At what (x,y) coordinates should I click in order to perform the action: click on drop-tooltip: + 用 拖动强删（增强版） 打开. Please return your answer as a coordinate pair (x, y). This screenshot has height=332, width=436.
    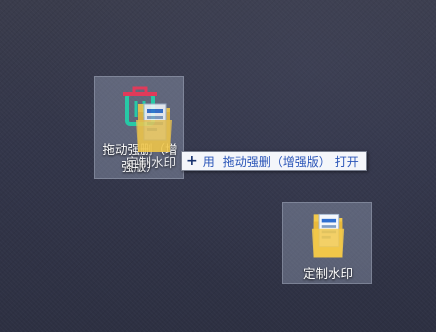
    Looking at the image, I should click on (274, 161).